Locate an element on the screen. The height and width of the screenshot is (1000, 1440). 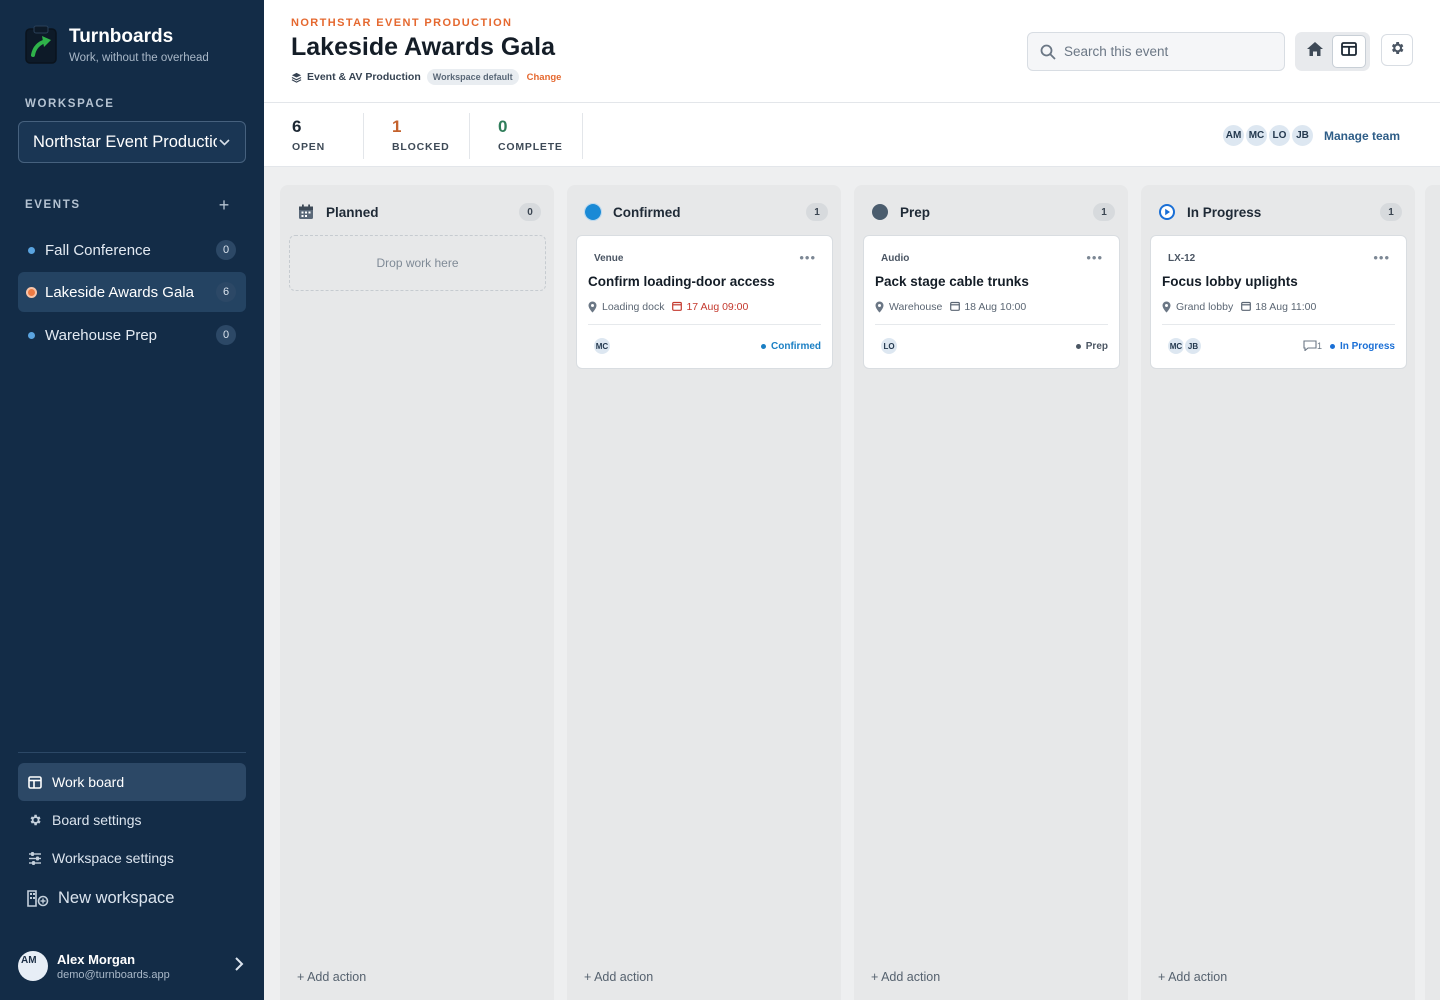
card-category: LX-12 is located at coordinates (1182, 258).